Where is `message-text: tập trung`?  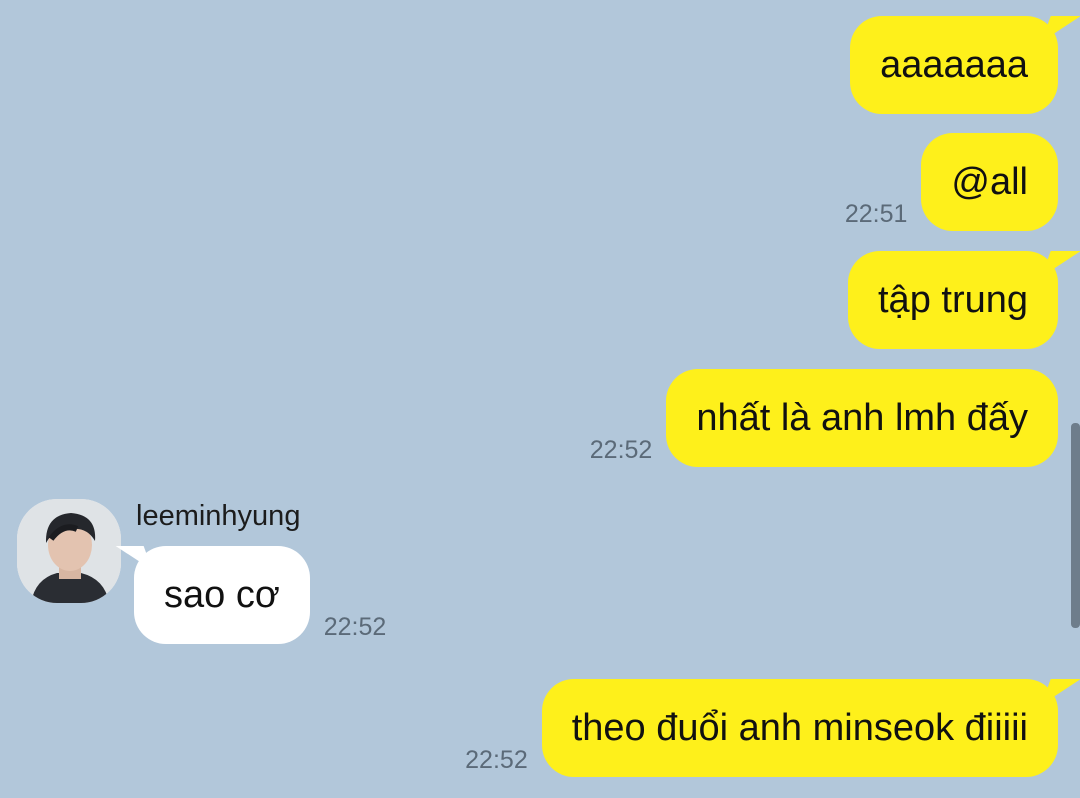
message-text: tập trung is located at coordinates (953, 300).